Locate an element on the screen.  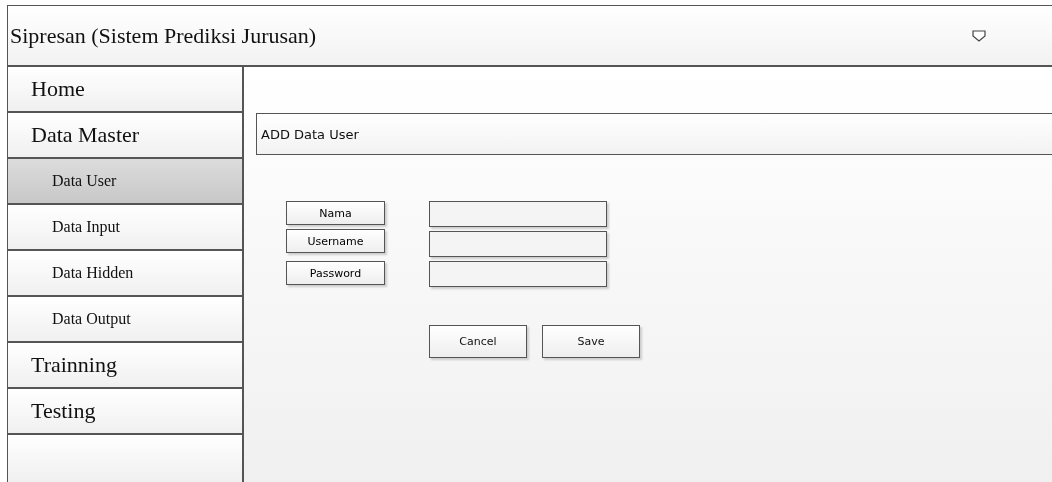
field-label: Nama is located at coordinates (335, 213).